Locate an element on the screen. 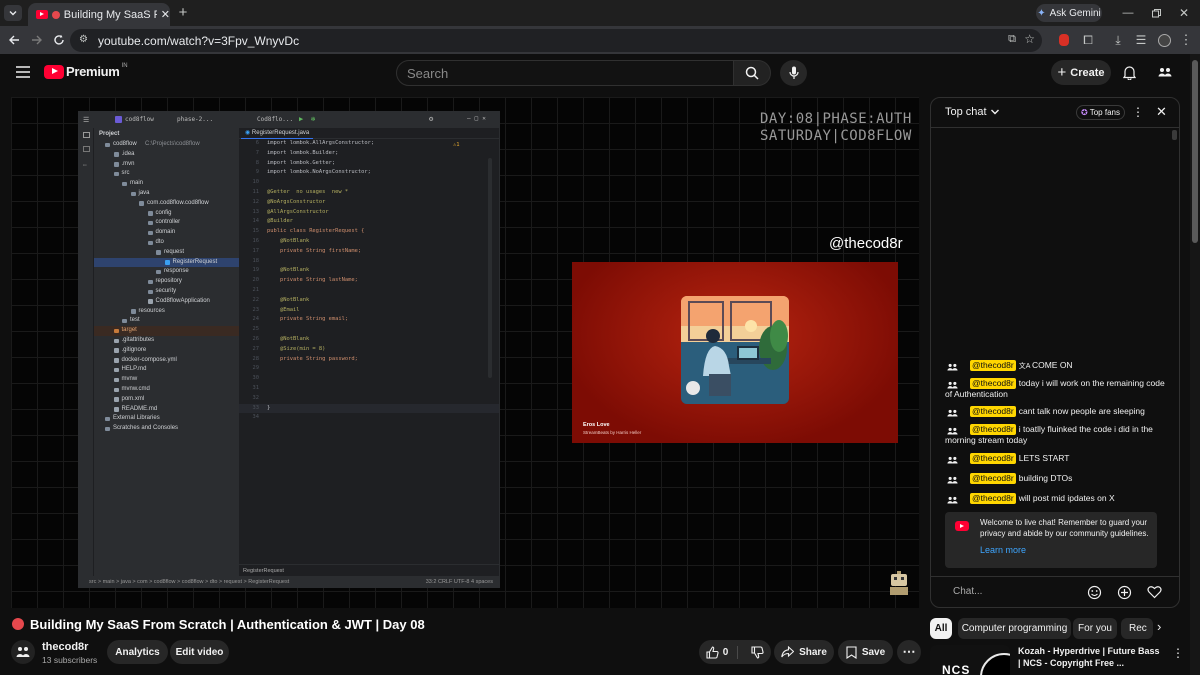 The height and width of the screenshot is (675, 1200). project-tree-item: docker-compose.yml is located at coordinates (166, 361).